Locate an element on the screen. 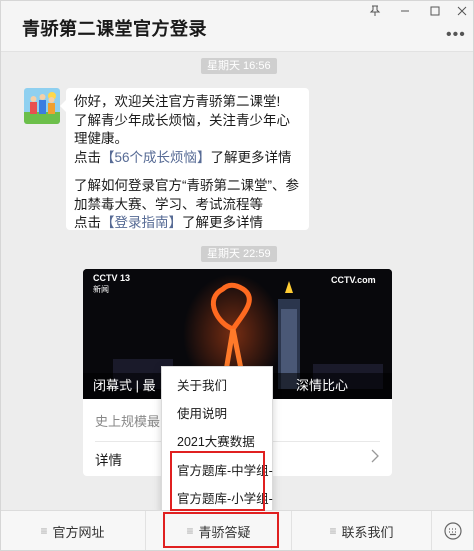 The height and width of the screenshot is (551, 474). chevron-right-icon is located at coordinates (375, 457).